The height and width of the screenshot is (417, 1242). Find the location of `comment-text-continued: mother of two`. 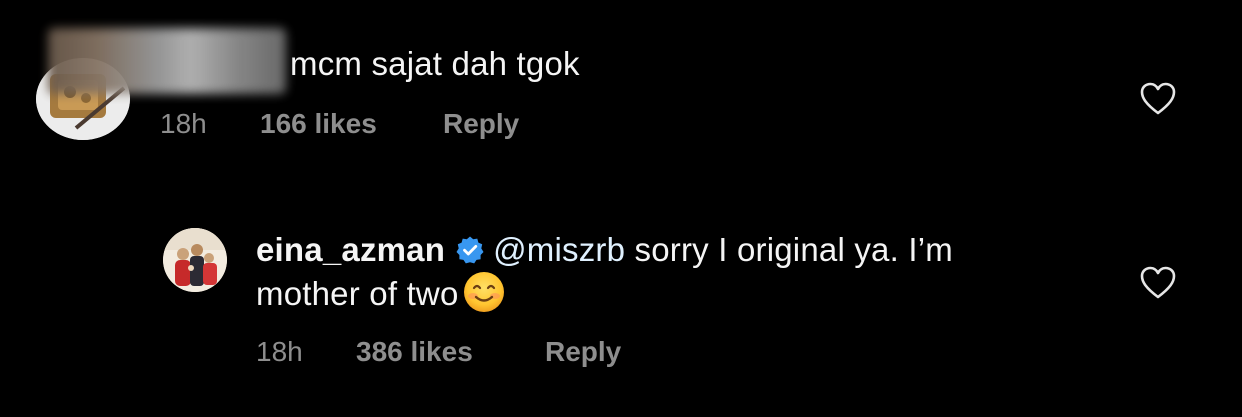

comment-text-continued: mother of two is located at coordinates (357, 293).